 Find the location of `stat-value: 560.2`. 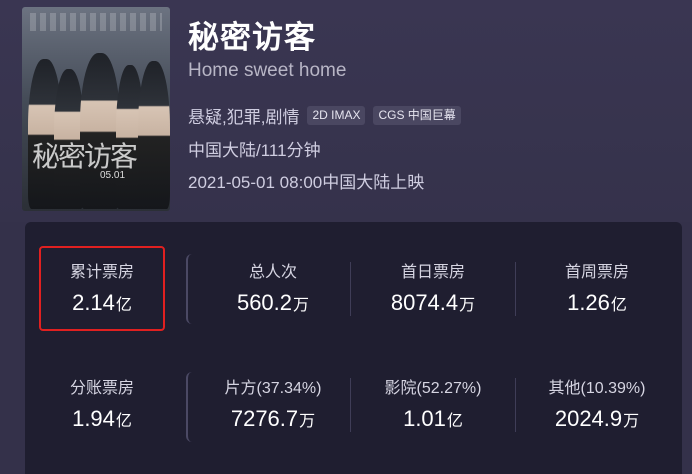

stat-value: 560.2 is located at coordinates (264, 302).